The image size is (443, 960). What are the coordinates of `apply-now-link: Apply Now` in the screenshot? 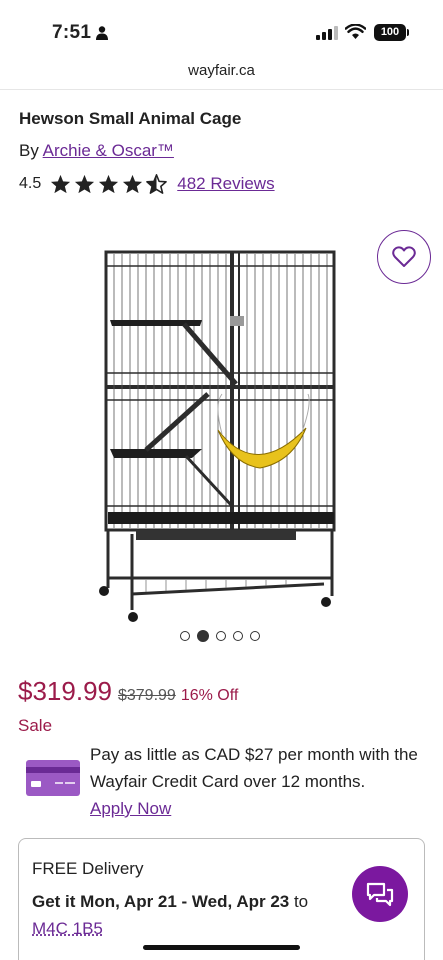 It's located at (130, 808).